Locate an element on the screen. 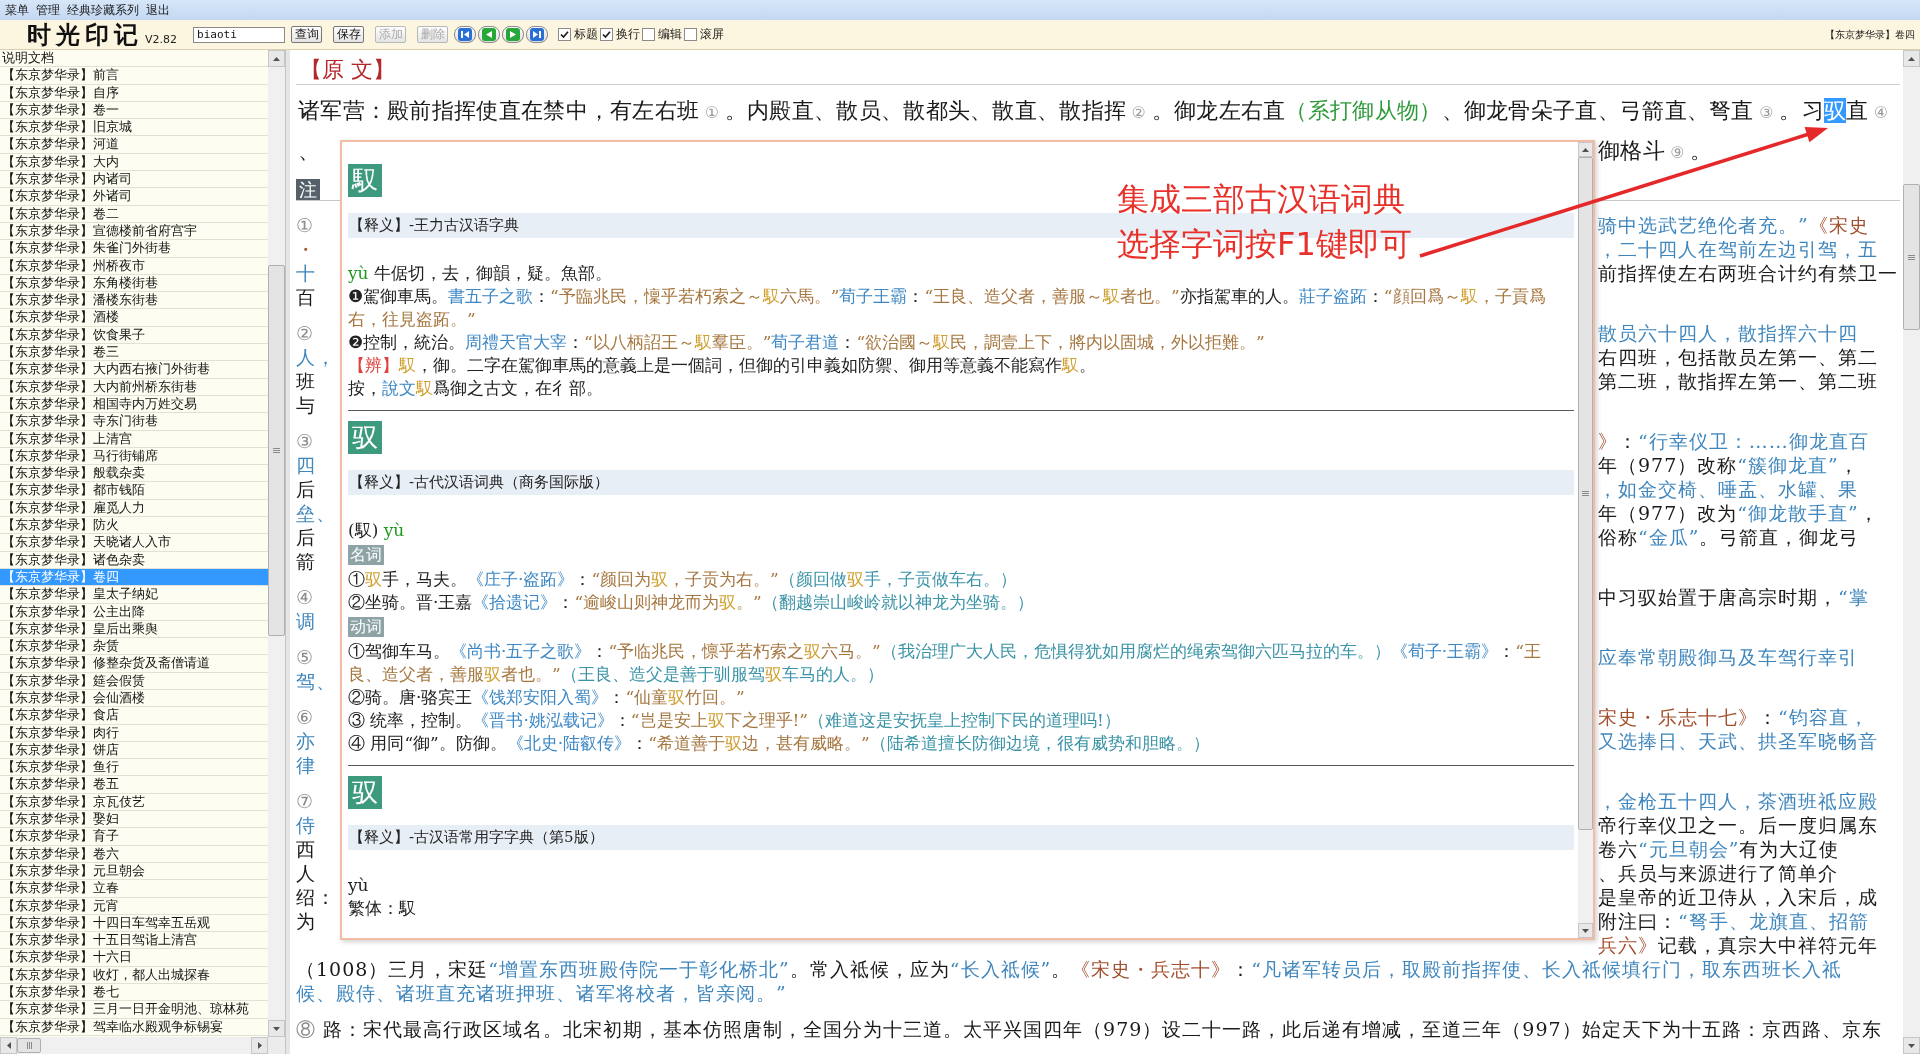 The image size is (1920, 1054). sidebar-item: 【东京梦华录】前言 is located at coordinates (134, 76).